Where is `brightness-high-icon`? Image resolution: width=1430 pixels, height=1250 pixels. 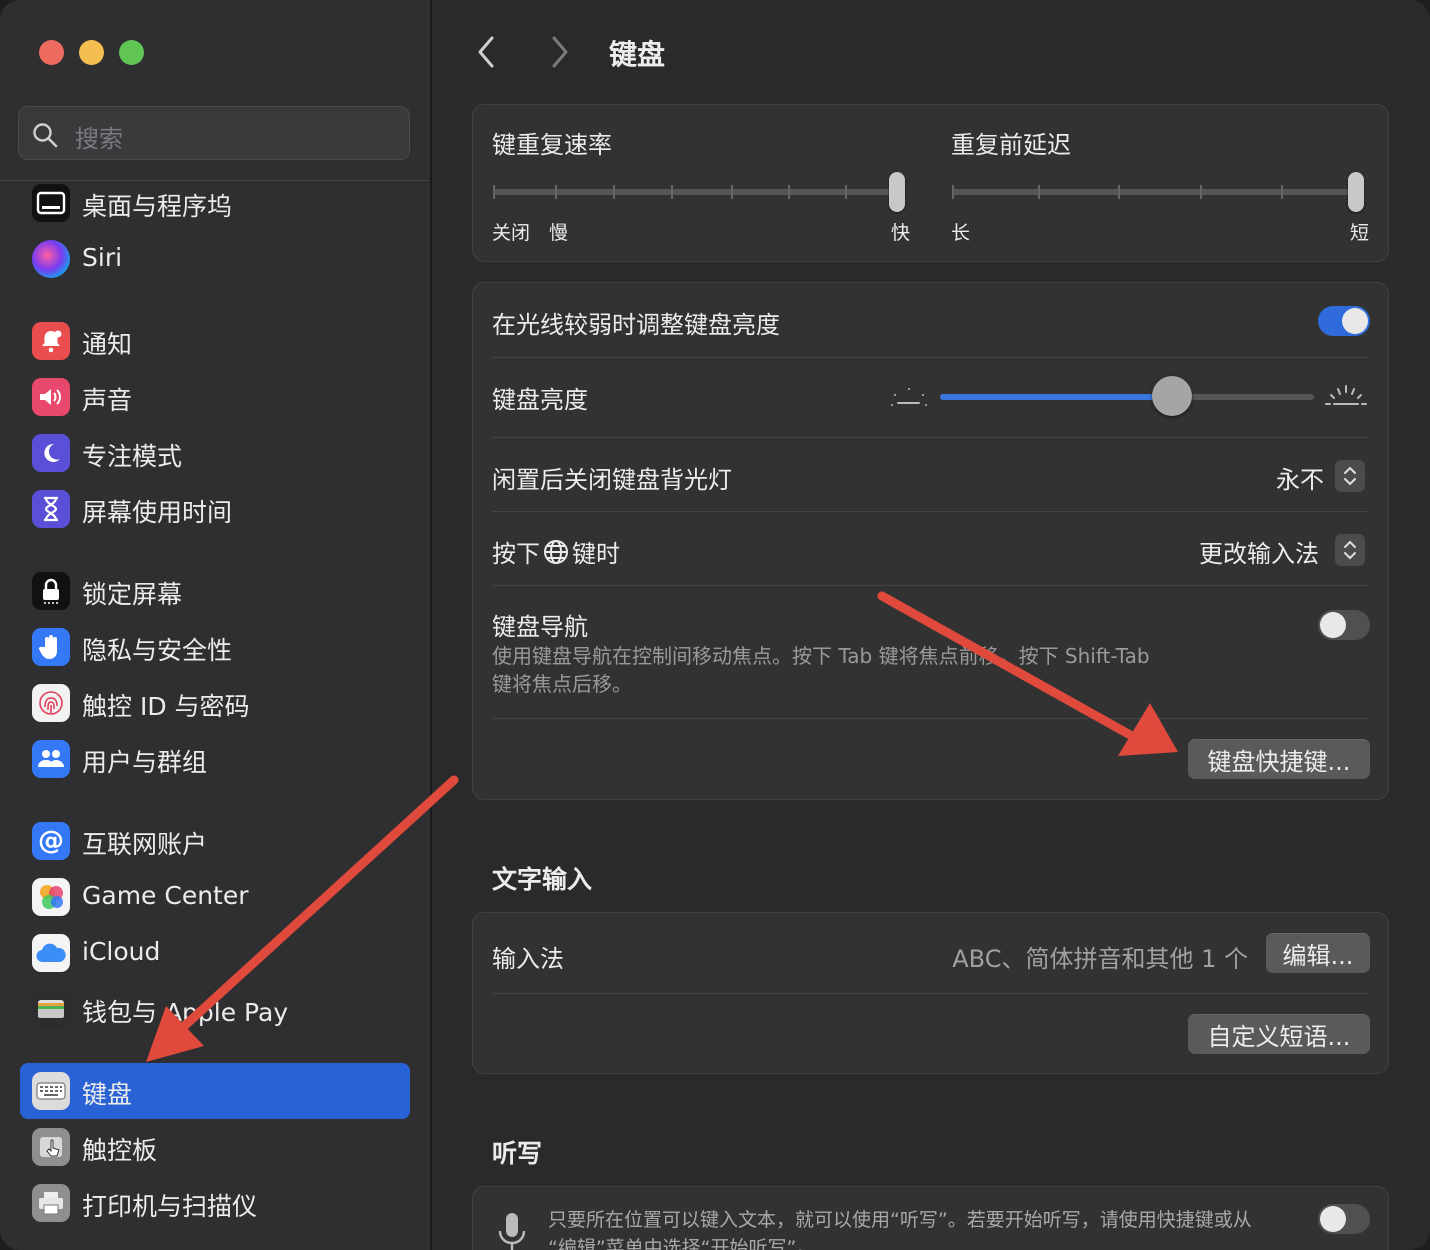 brightness-high-icon is located at coordinates (1346, 395).